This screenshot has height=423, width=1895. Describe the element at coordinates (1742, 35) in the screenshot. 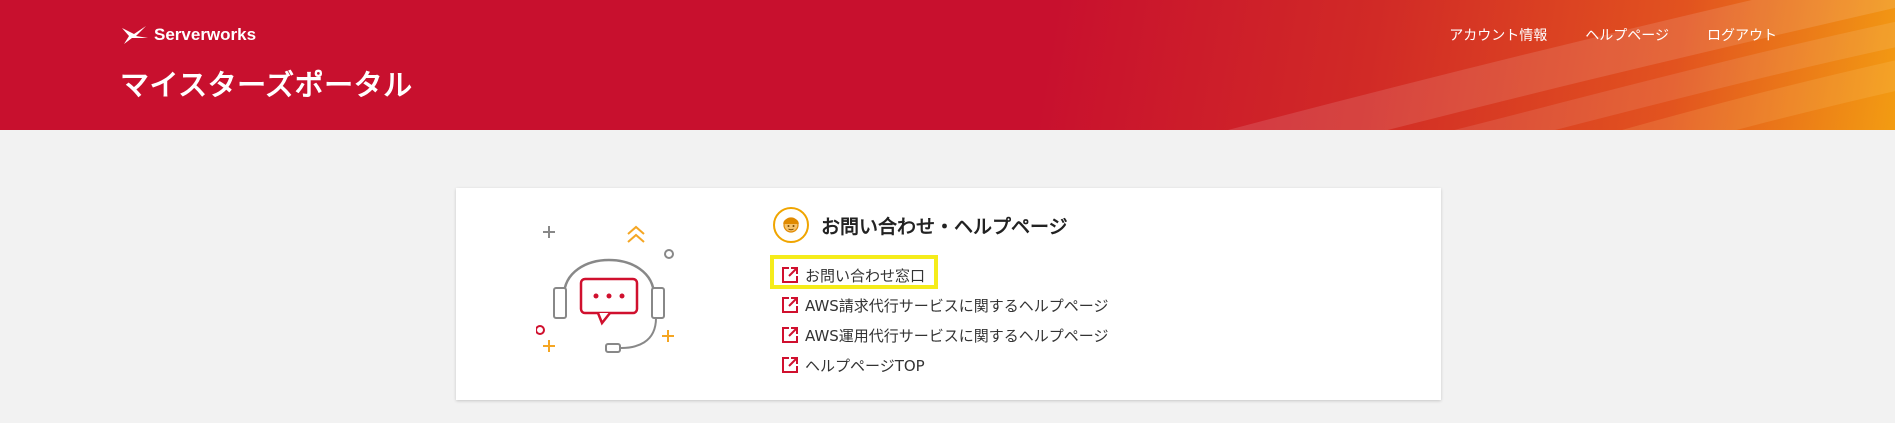

I see `nav-logout: ログアウト` at that location.